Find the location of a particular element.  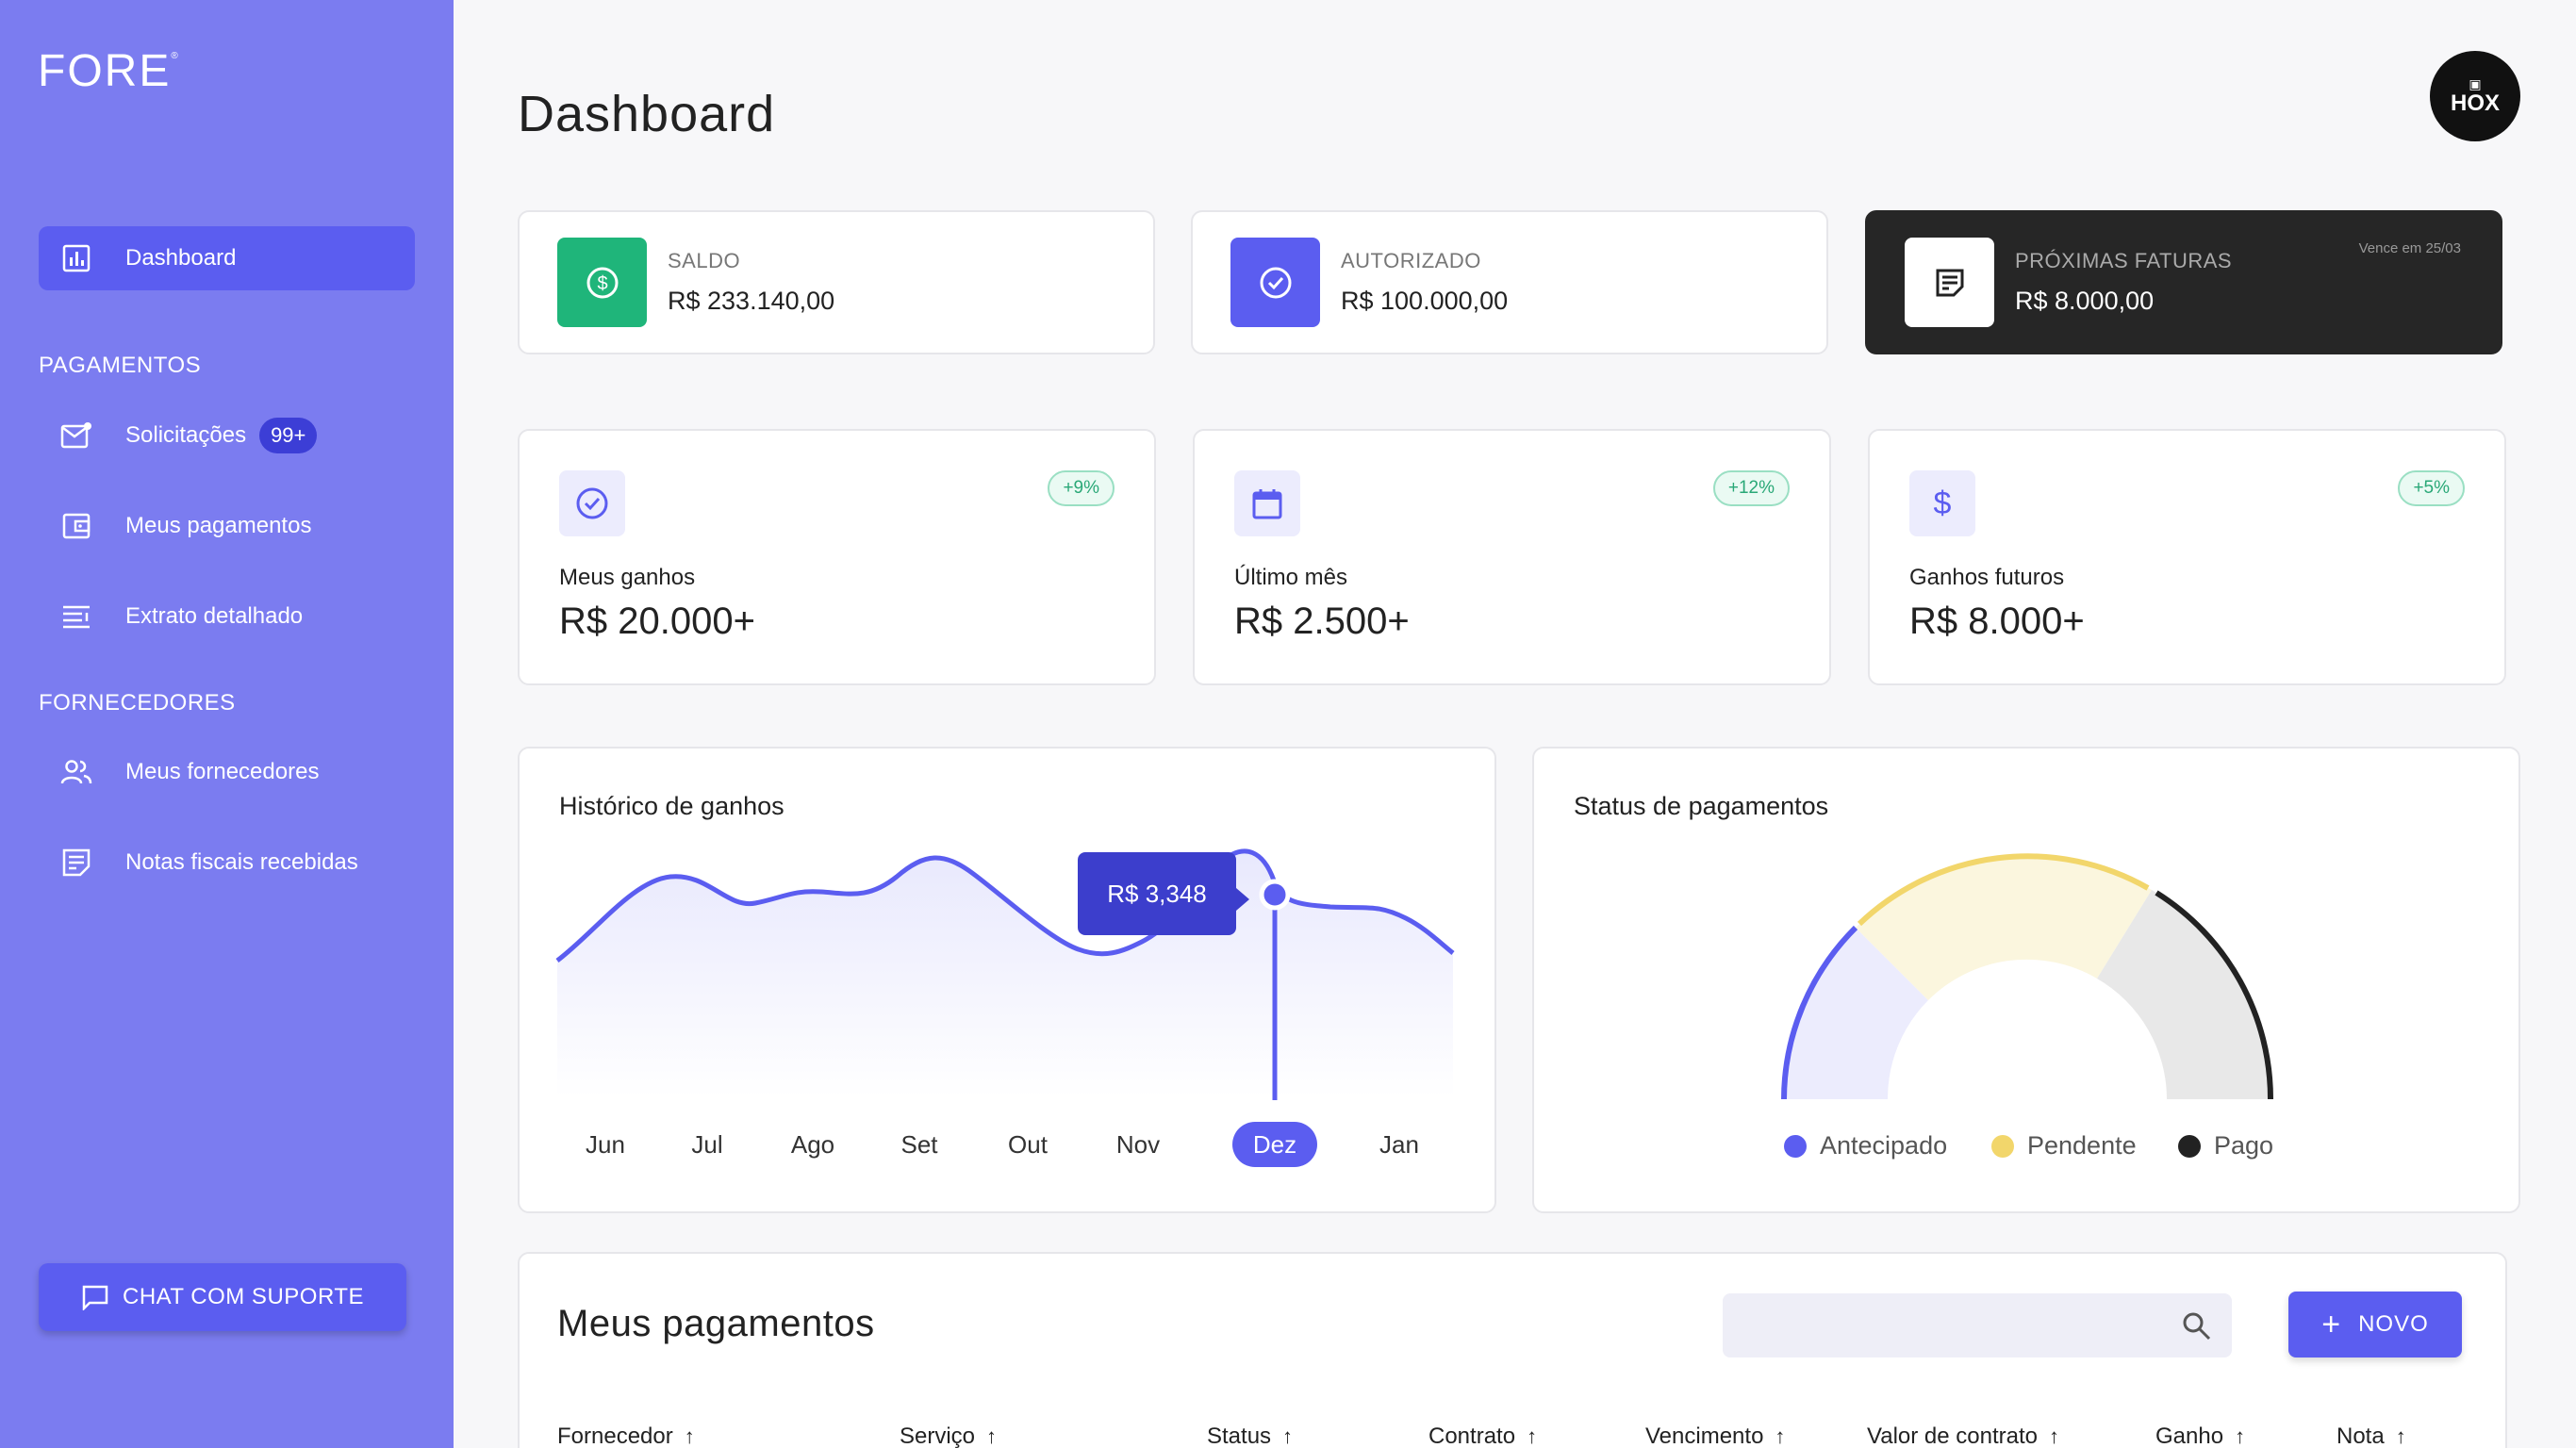

legend-label: Pendente is located at coordinates (2082, 1145).